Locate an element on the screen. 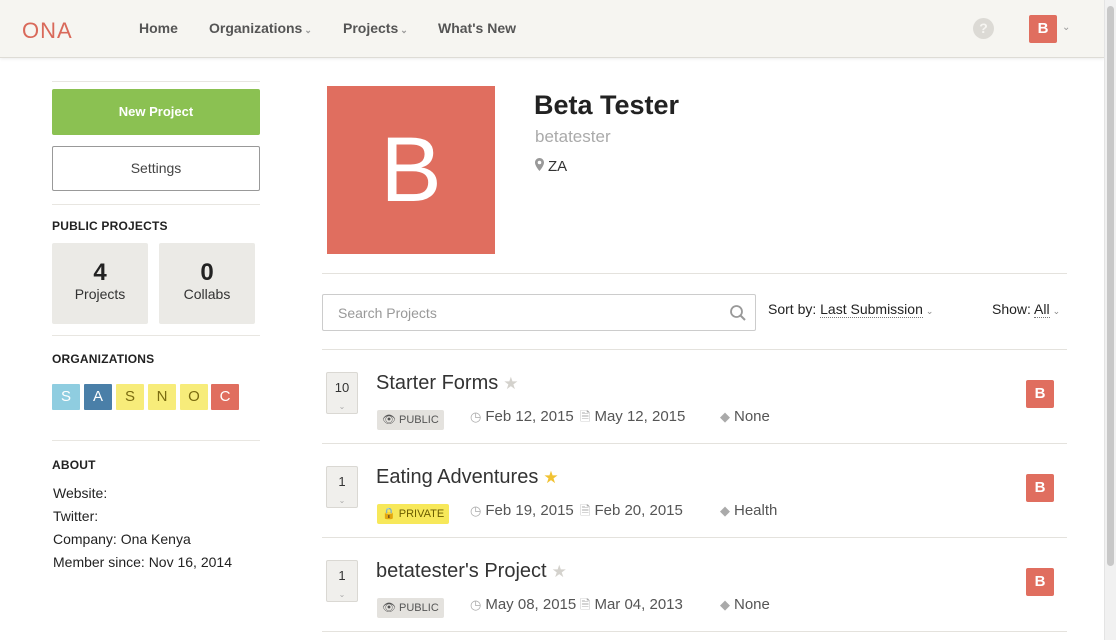 The height and width of the screenshot is (640, 1116). nav-home: Home is located at coordinates (158, 28).